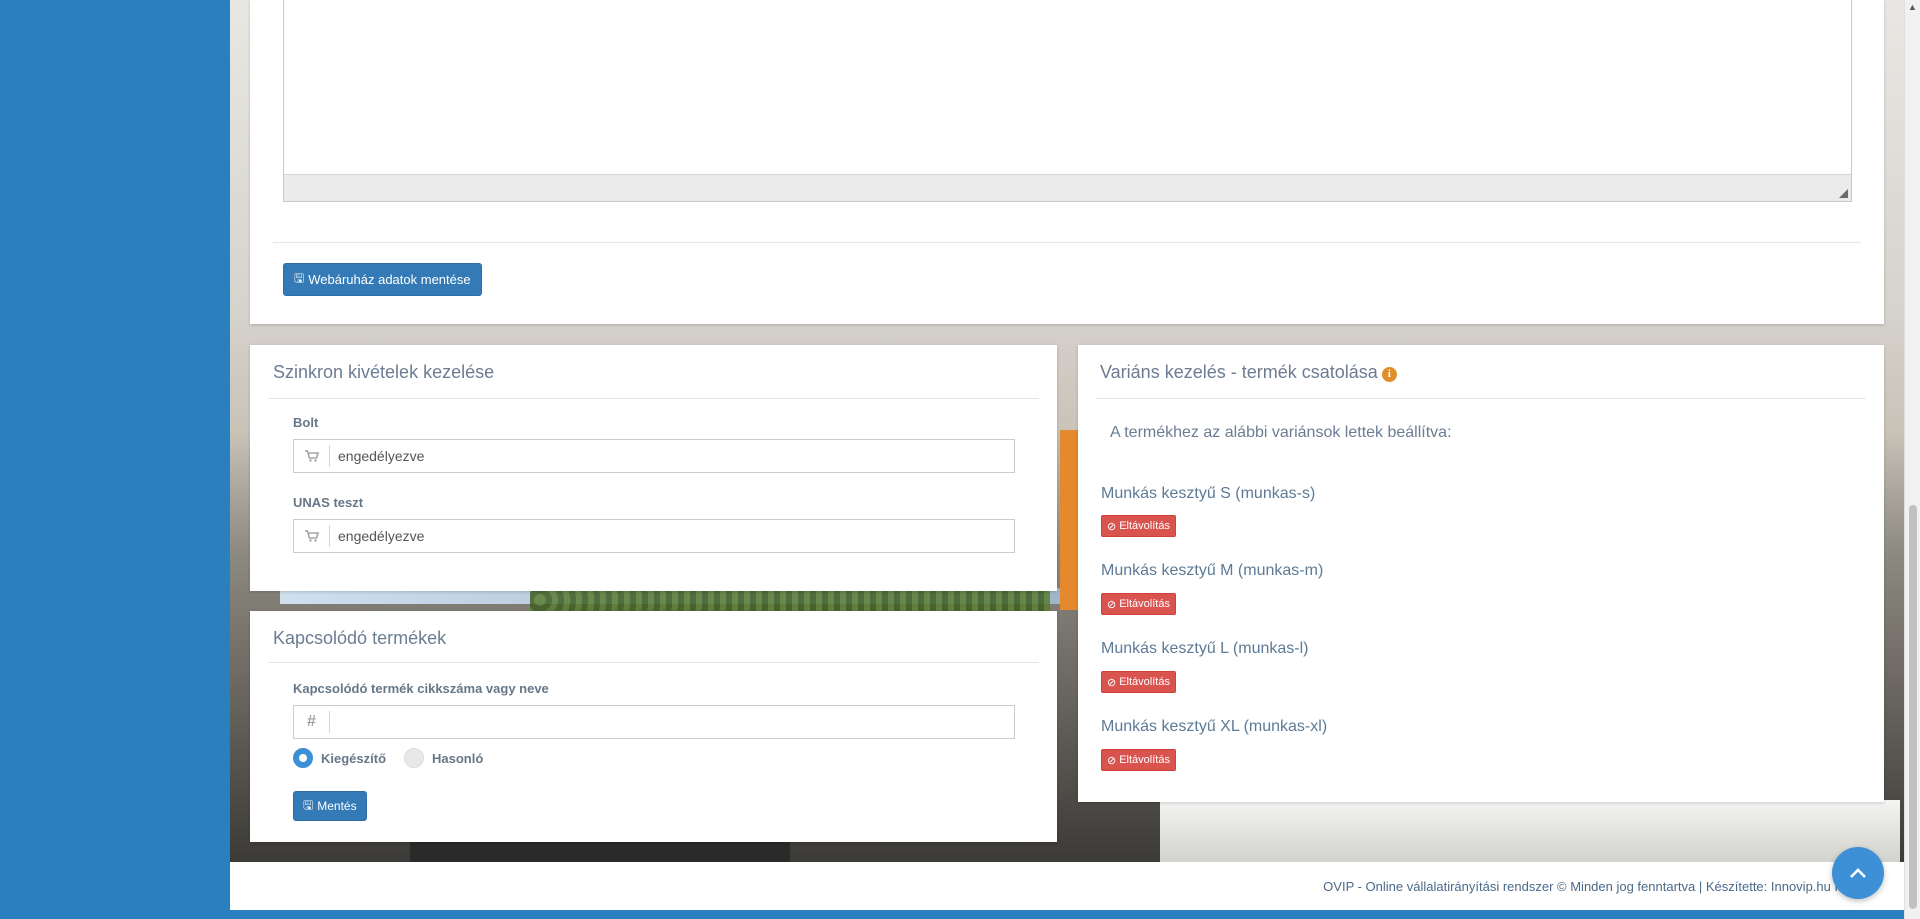 The height and width of the screenshot is (919, 1920). I want to click on radio-hasonlo: Hasonló, so click(443, 758).